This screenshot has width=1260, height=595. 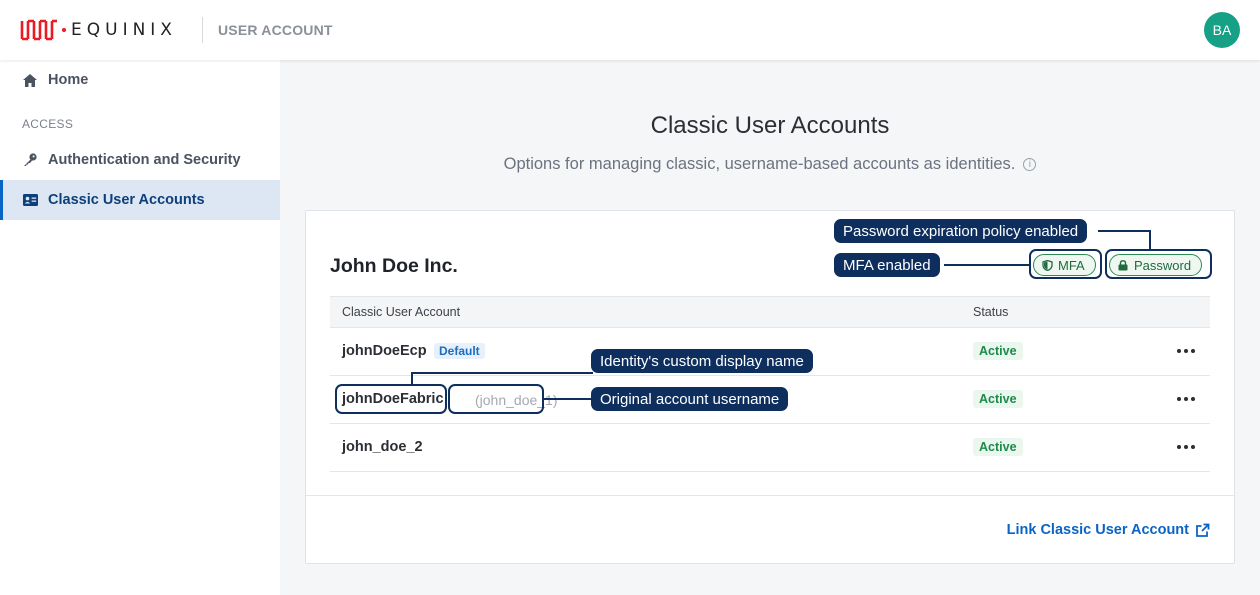 What do you see at coordinates (496, 399) in the screenshot?
I see `original-username-highlight` at bounding box center [496, 399].